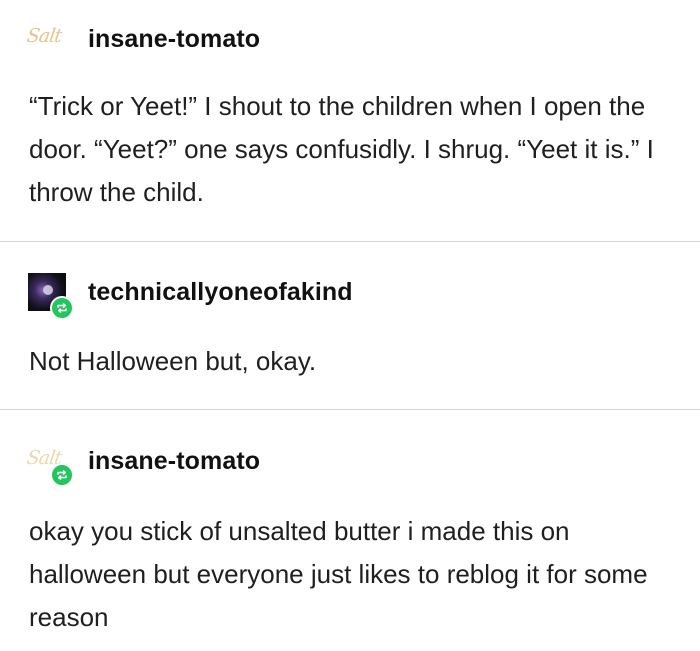  I want to click on post-text: Not Halloween but, okay., so click(173, 361).